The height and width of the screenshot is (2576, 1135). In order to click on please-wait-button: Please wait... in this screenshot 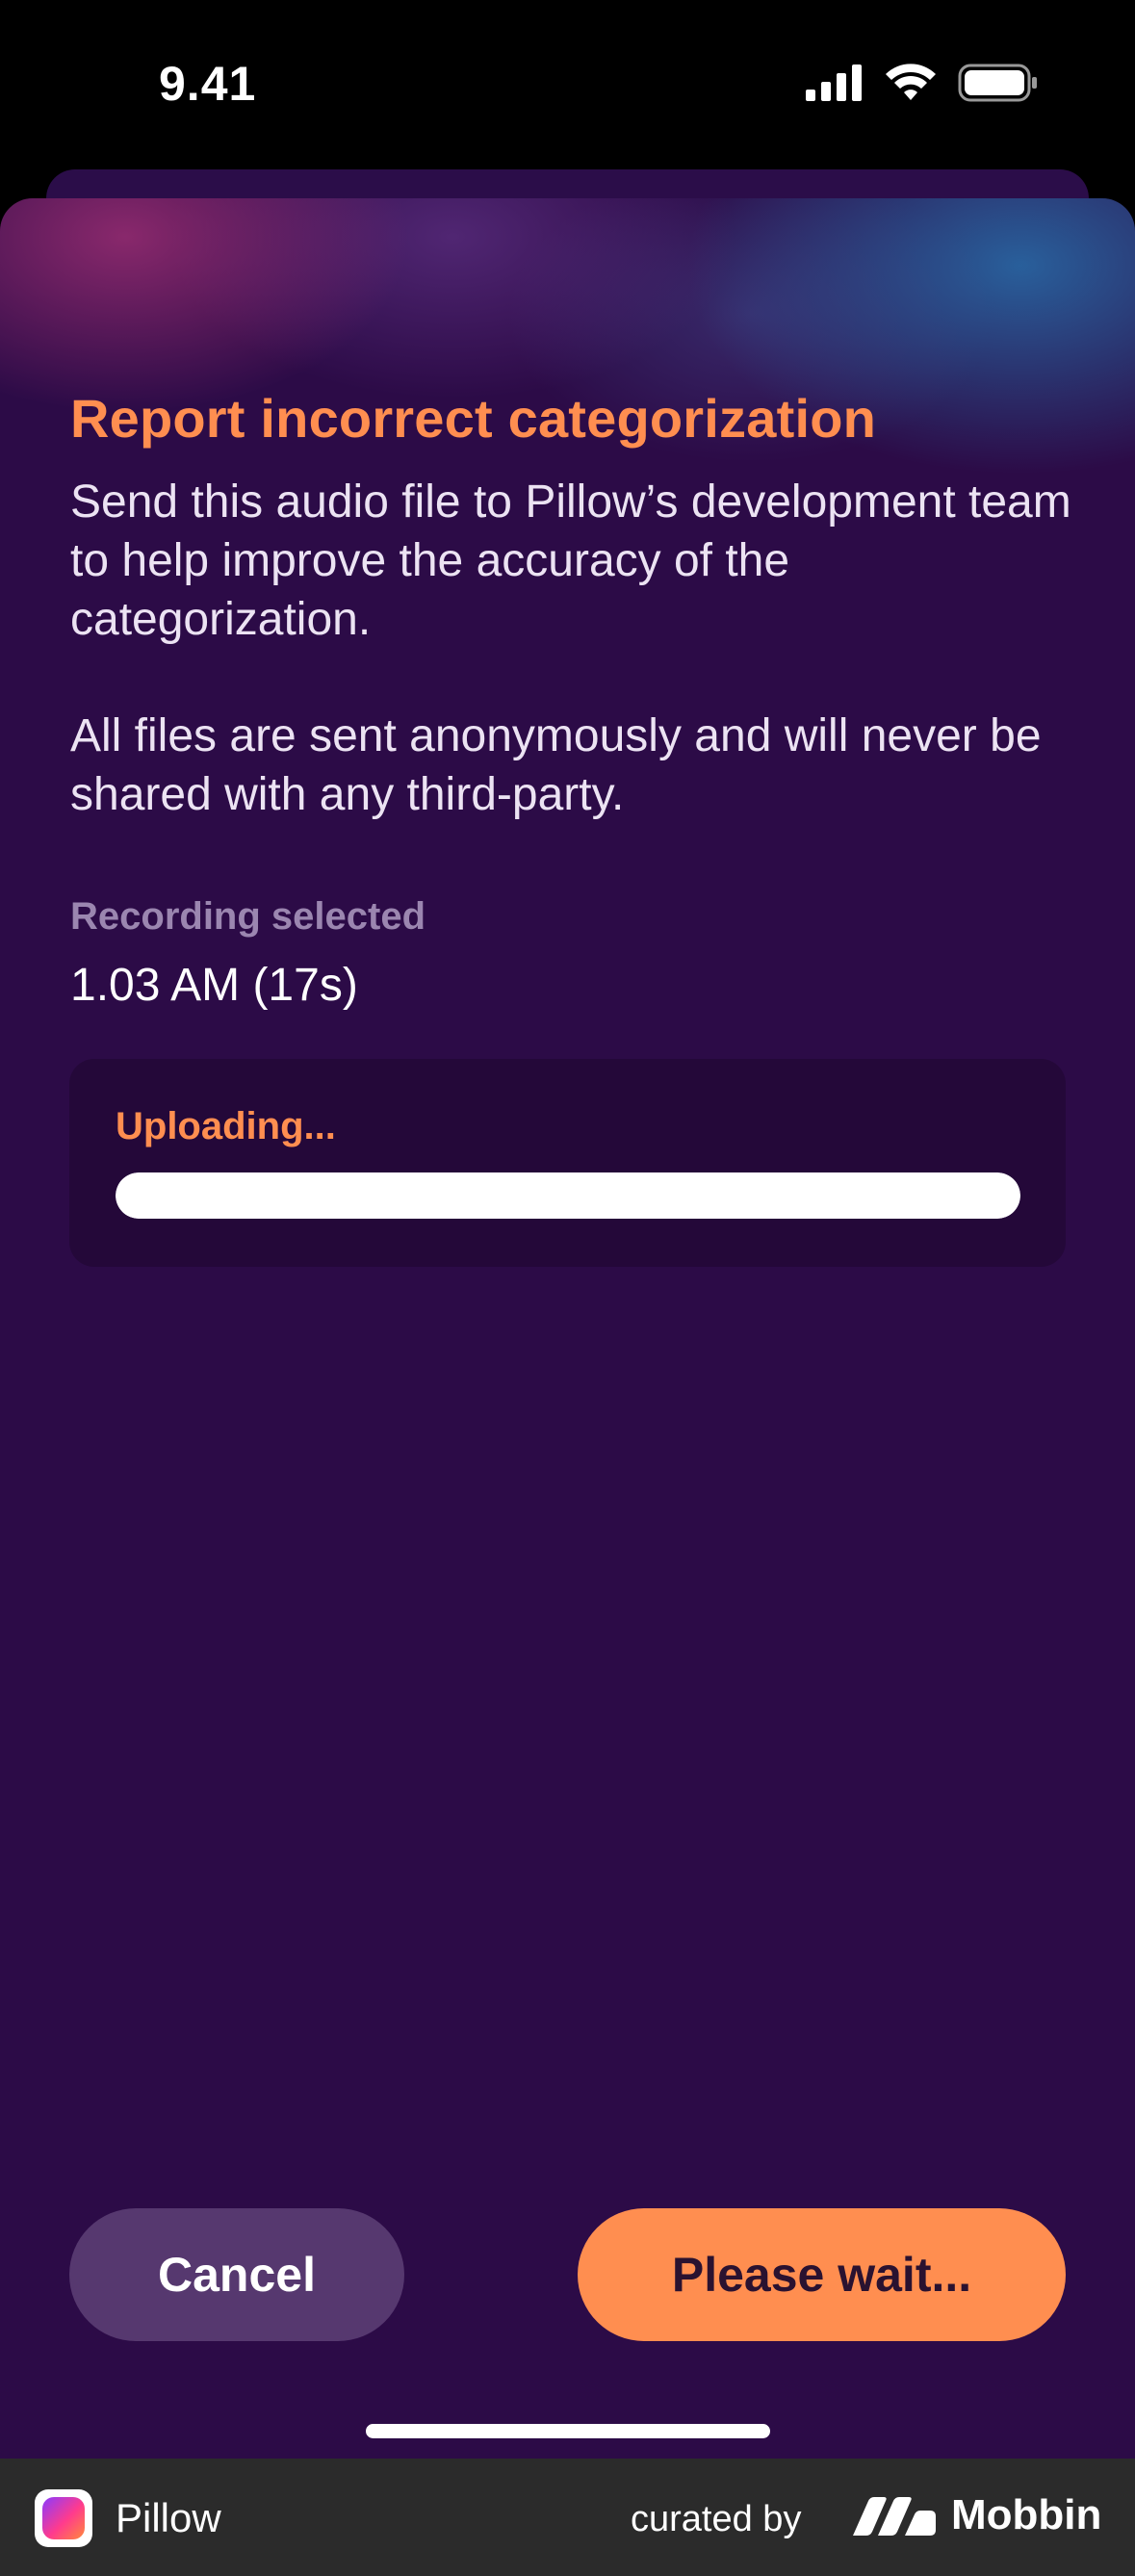, I will do `click(822, 2274)`.